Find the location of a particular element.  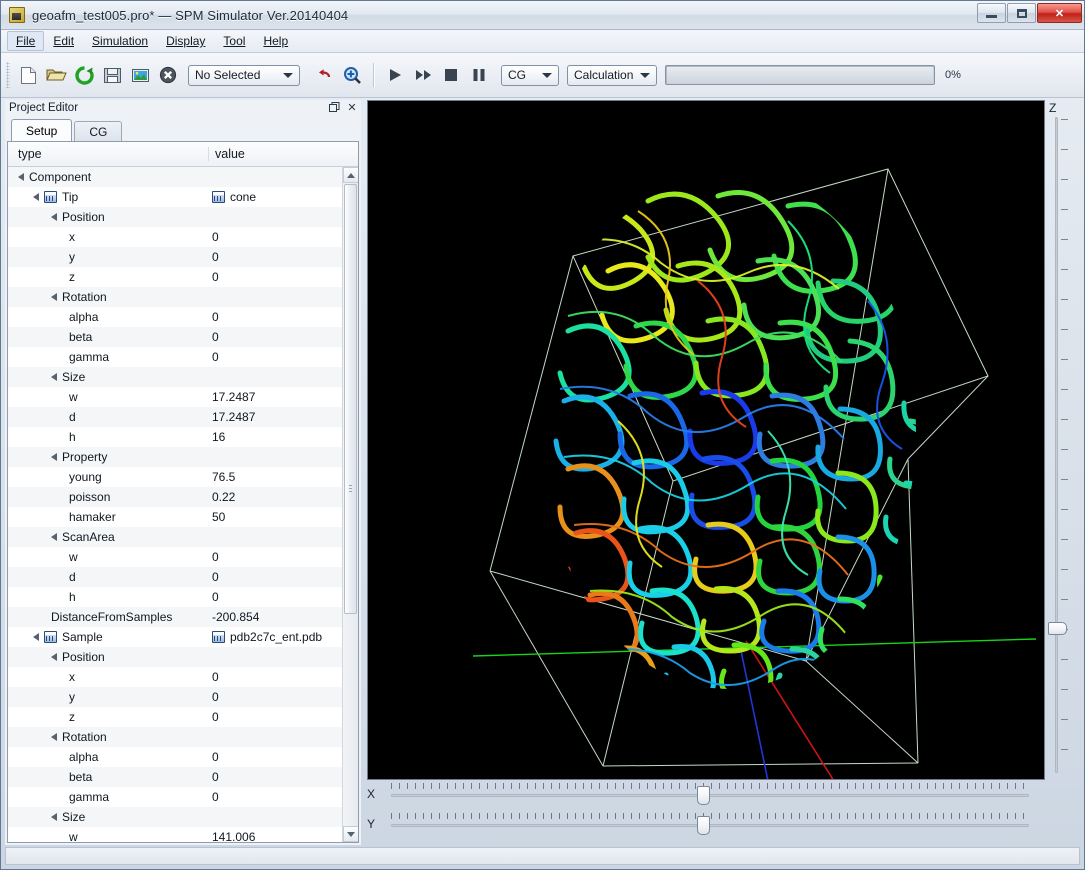

tree-row-value-cell: pdb2c7c_ent.pdb is located at coordinates (283, 637).